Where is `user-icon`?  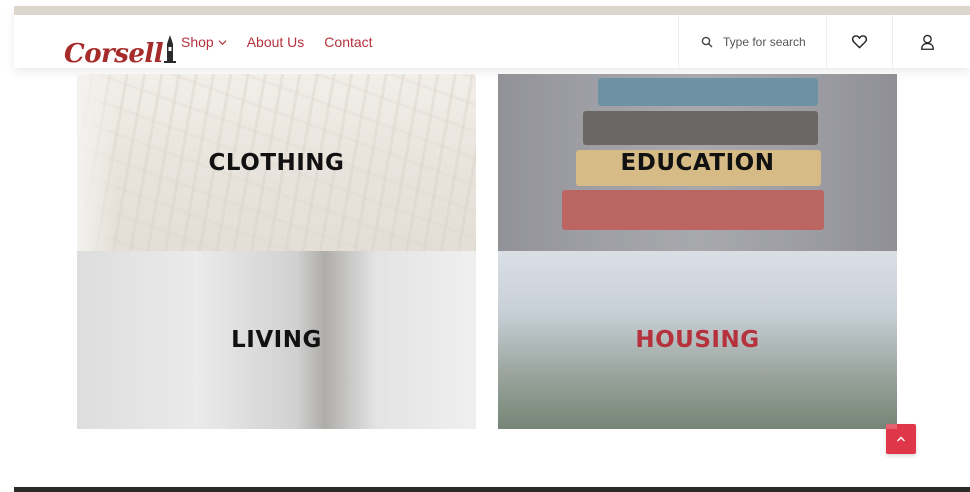 user-icon is located at coordinates (927, 42).